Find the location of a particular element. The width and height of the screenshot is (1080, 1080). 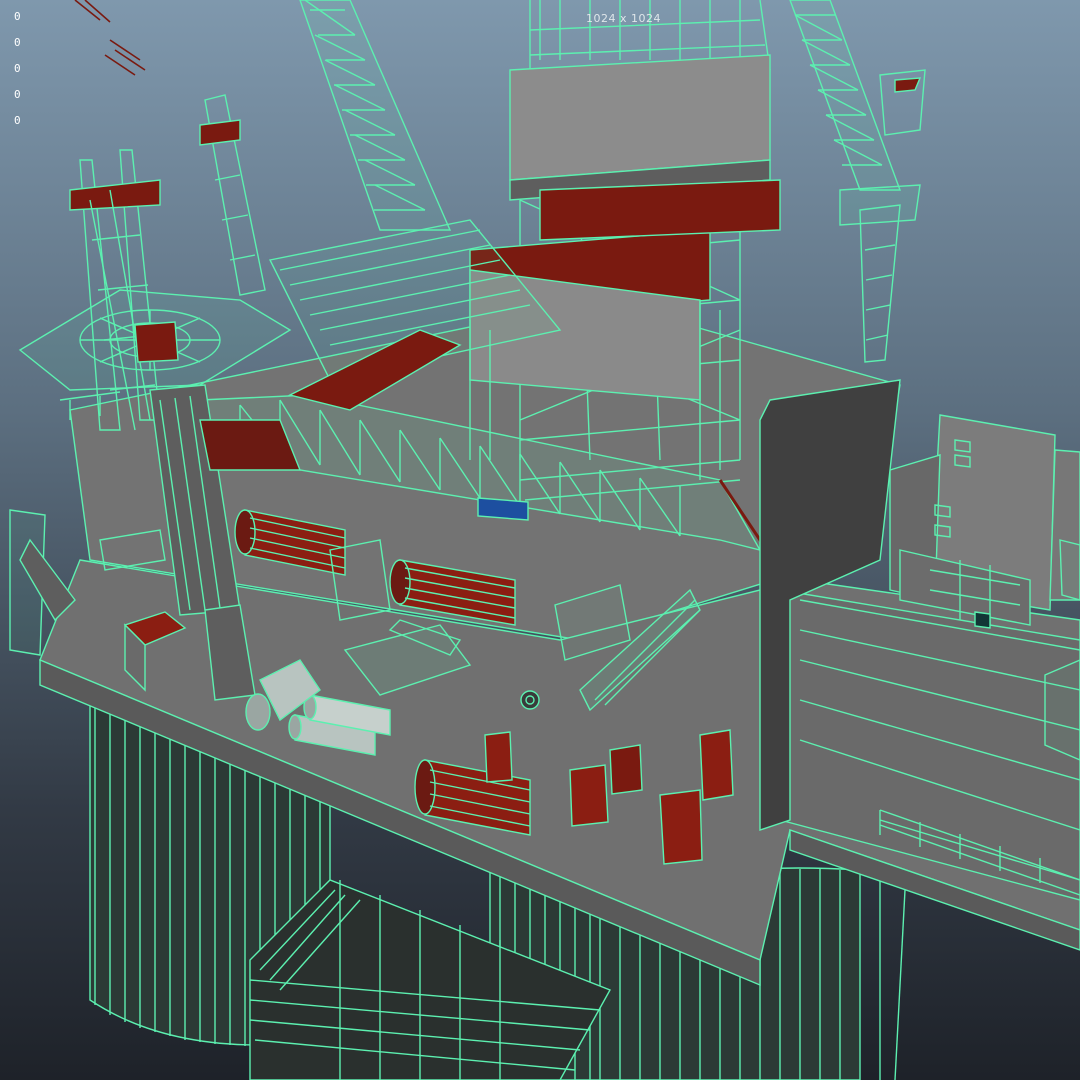

hud-stat-uvs: 0 is located at coordinates (17, 120).